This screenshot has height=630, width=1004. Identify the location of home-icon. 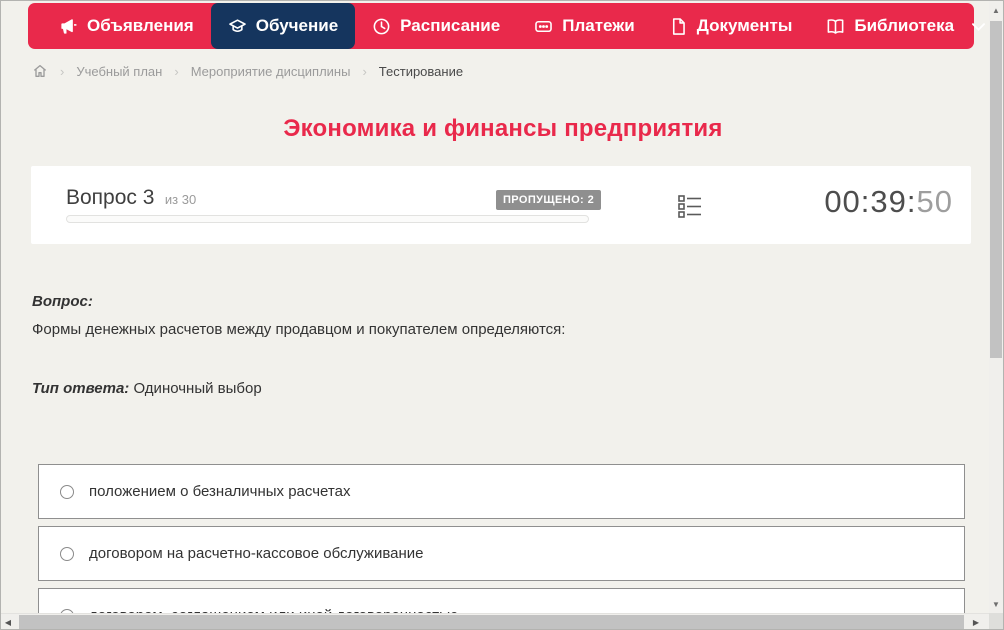
(40, 71).